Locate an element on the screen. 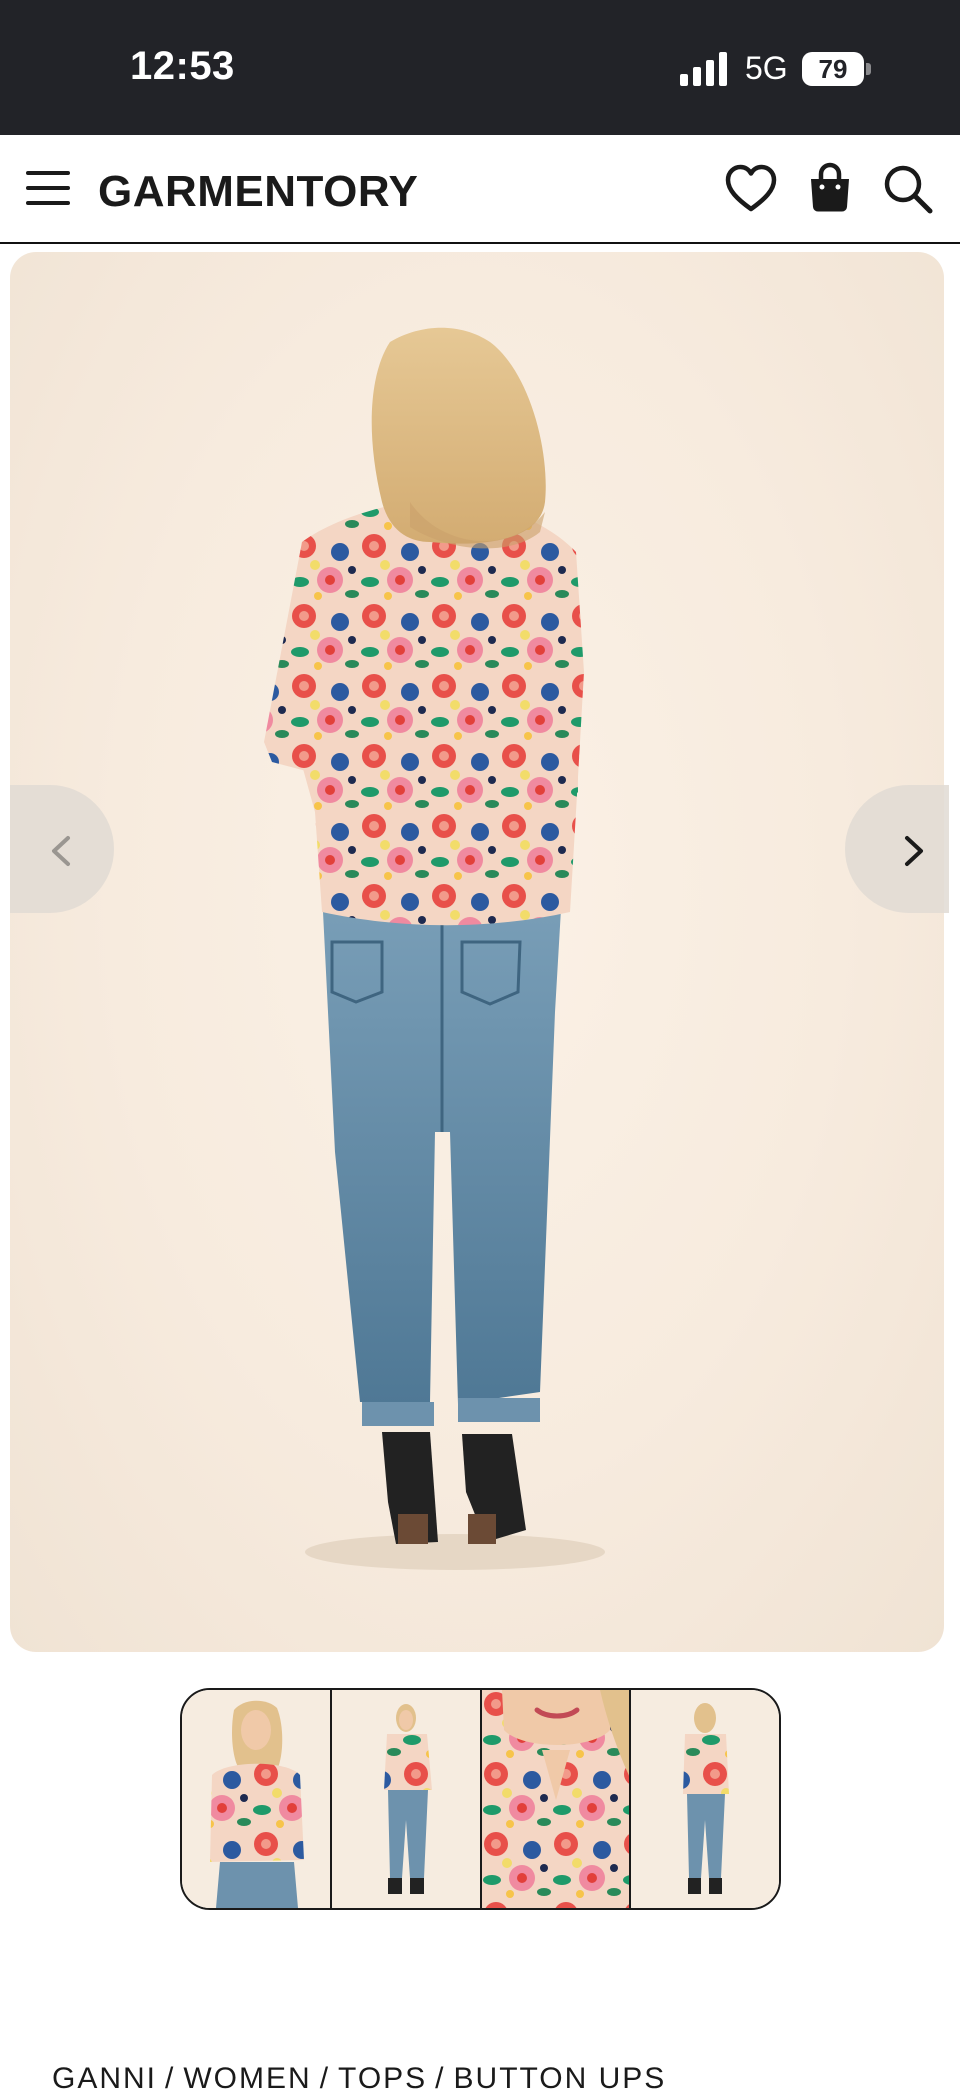  chevron-left-icon is located at coordinates (61, 851).